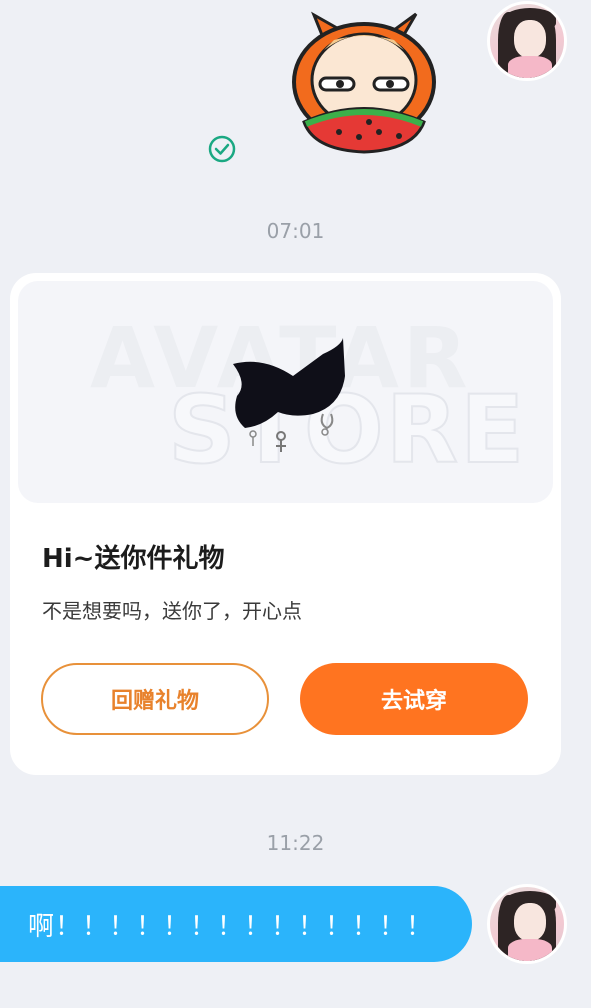  Describe the element at coordinates (236, 924) in the screenshot. I see `message-bubble: 啊！！！！！！！！！！！！！！` at that location.